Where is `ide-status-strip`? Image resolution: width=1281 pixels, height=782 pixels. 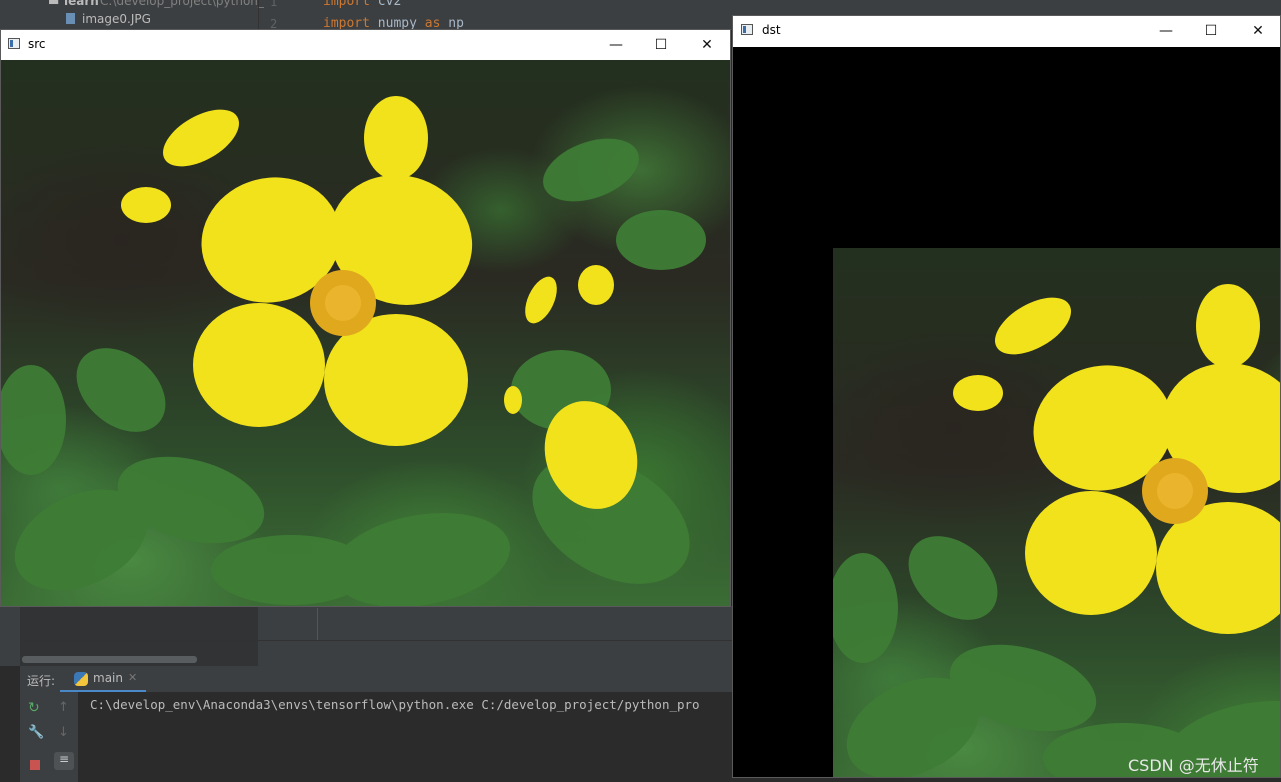
ide-status-strip is located at coordinates (366, 636).